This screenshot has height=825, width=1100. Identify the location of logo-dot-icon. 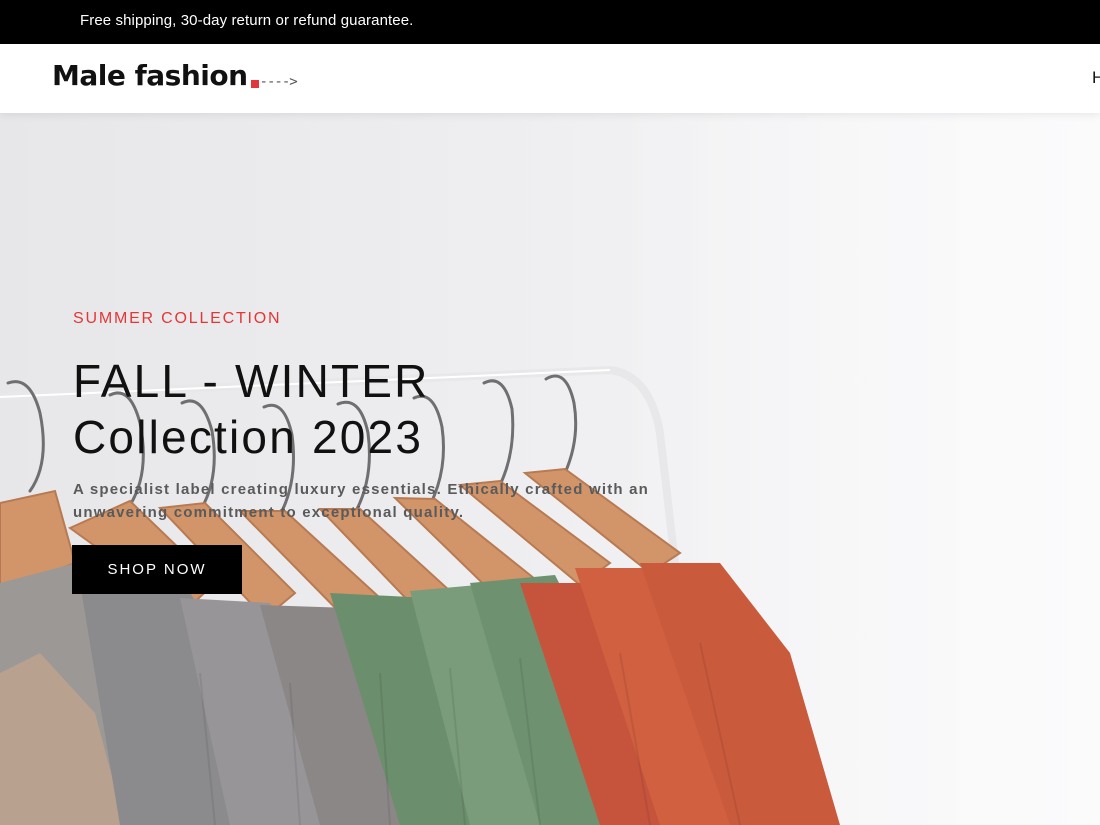
(254, 84).